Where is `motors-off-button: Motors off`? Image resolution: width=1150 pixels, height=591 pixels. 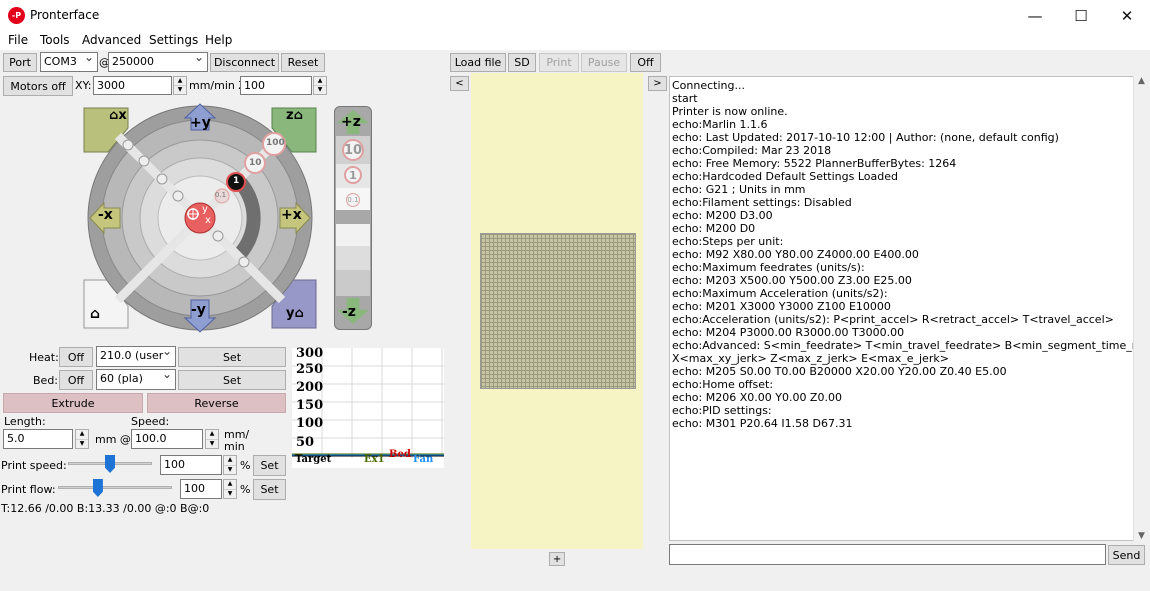
motors-off-button: Motors off is located at coordinates (38, 86).